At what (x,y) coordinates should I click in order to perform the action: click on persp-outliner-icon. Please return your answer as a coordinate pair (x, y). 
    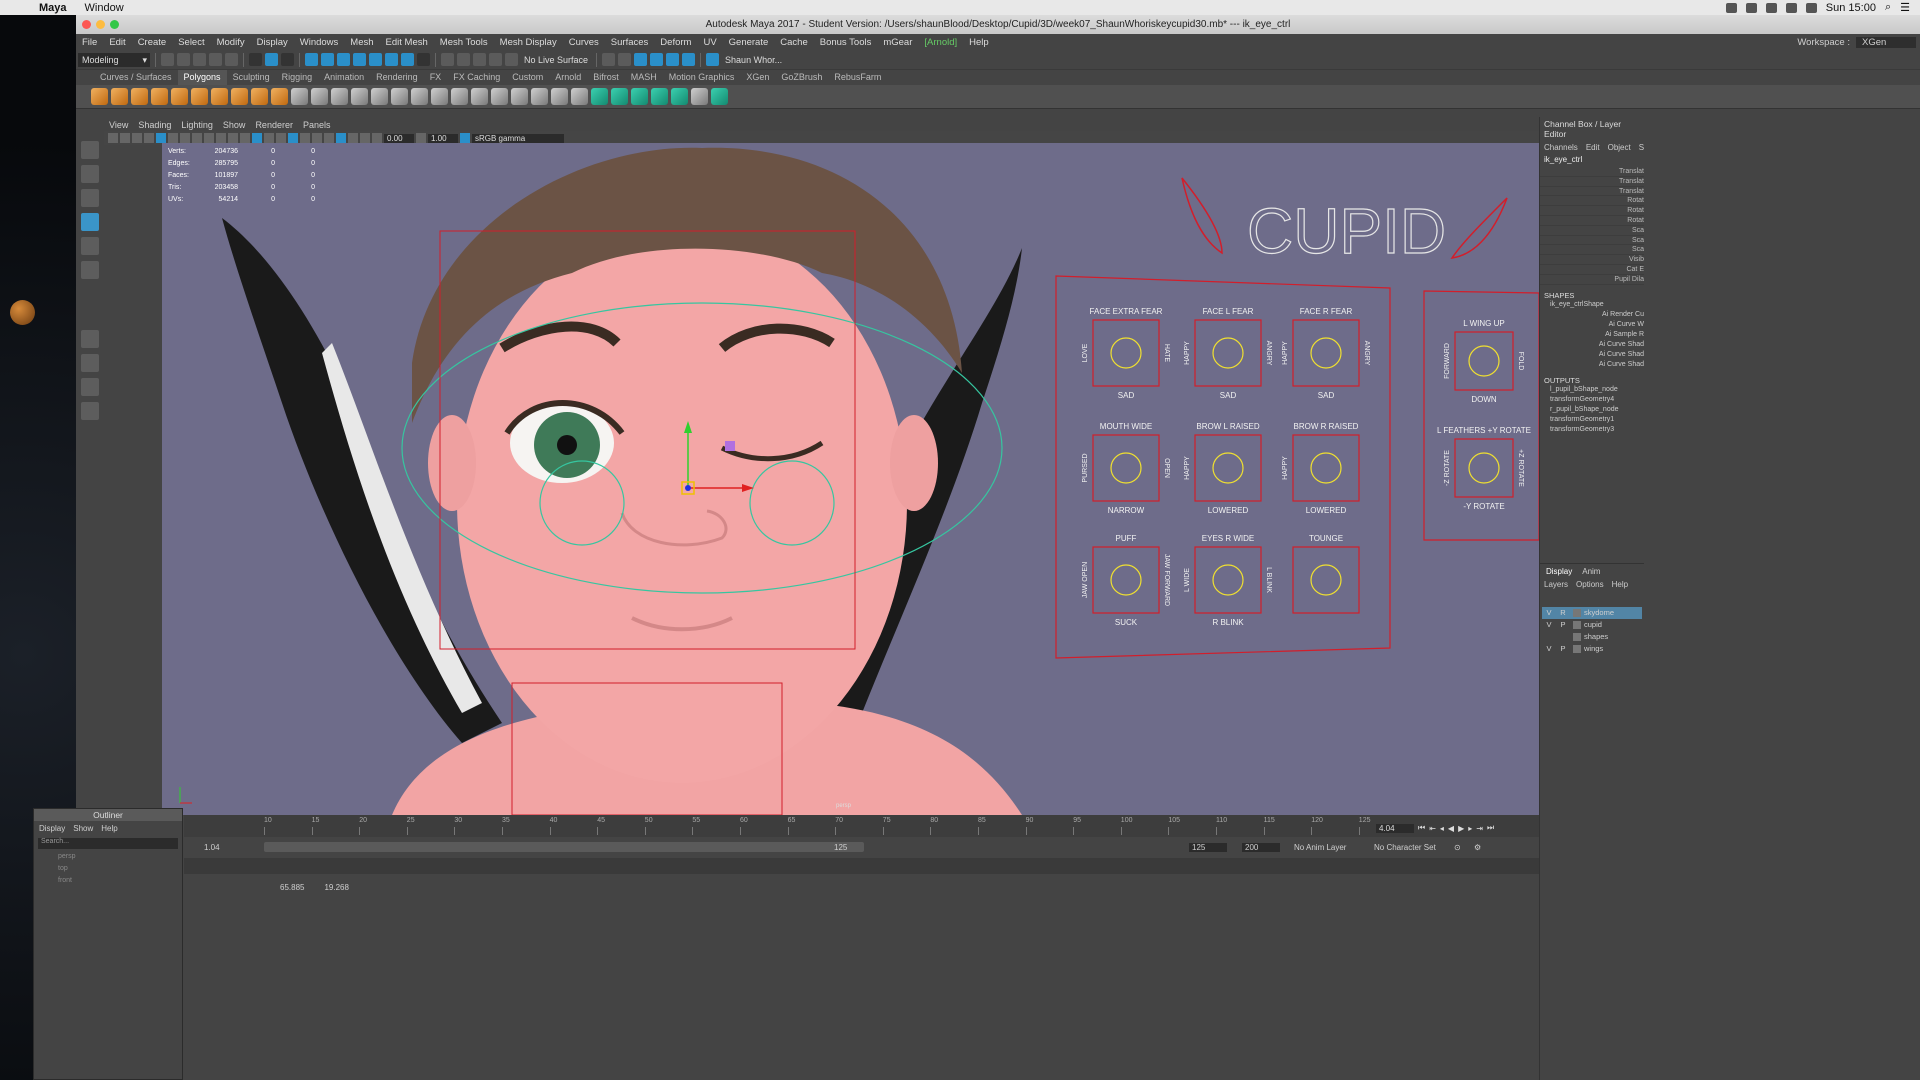
    Looking at the image, I should click on (90, 387).